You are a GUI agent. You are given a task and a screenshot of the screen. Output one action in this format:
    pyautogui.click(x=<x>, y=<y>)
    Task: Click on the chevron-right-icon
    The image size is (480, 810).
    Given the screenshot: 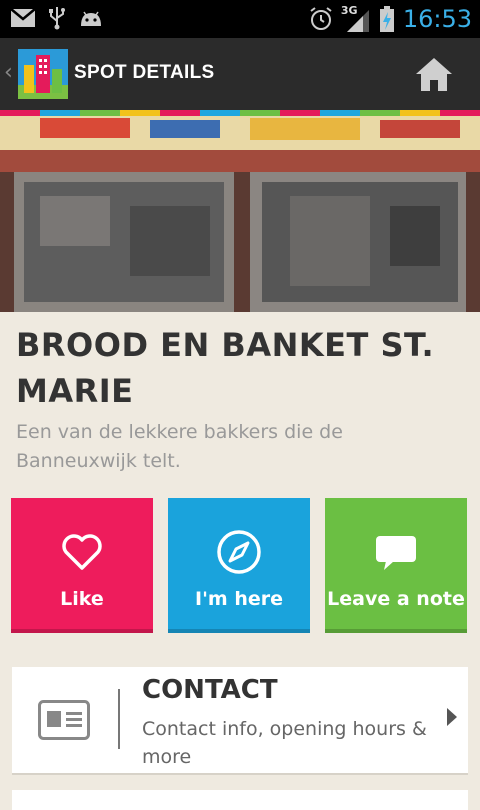 What is the action you would take?
    pyautogui.click(x=452, y=717)
    